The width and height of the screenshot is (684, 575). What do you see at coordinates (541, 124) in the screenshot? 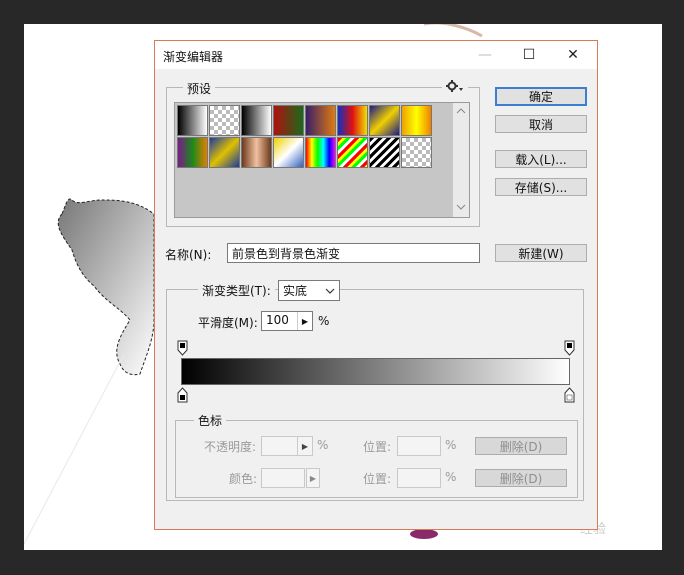
I see `cancel-button: 取消` at bounding box center [541, 124].